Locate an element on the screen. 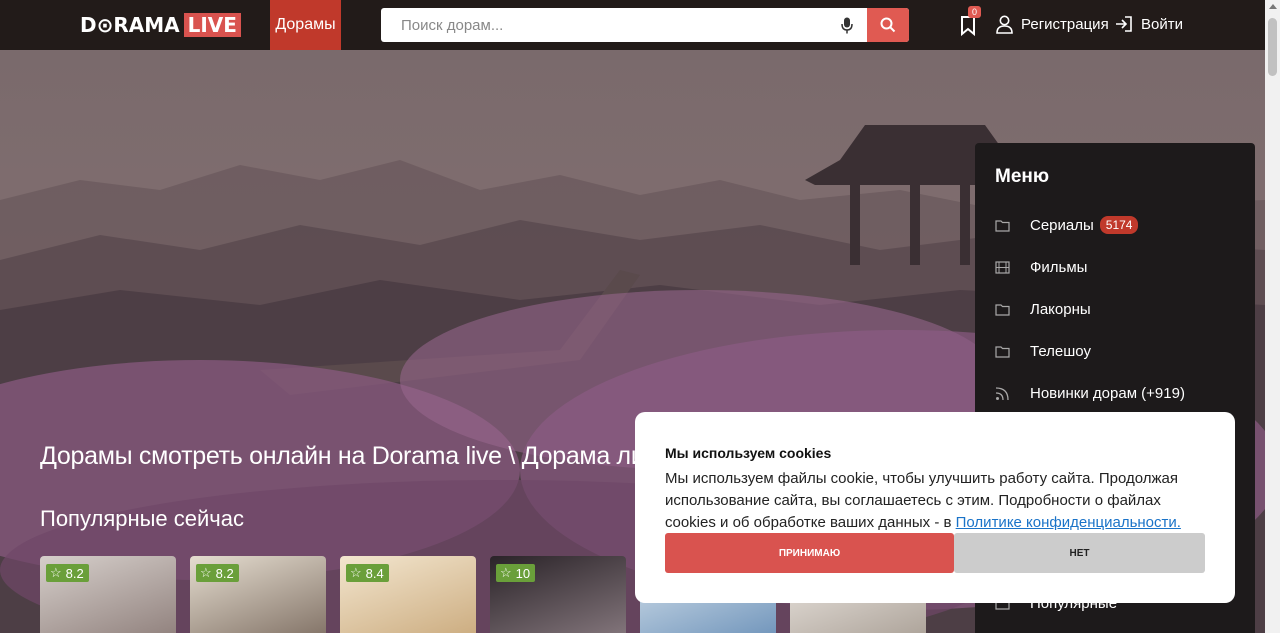 The height and width of the screenshot is (633, 1280). decline-cookies-button: НЕТ is located at coordinates (1079, 553).